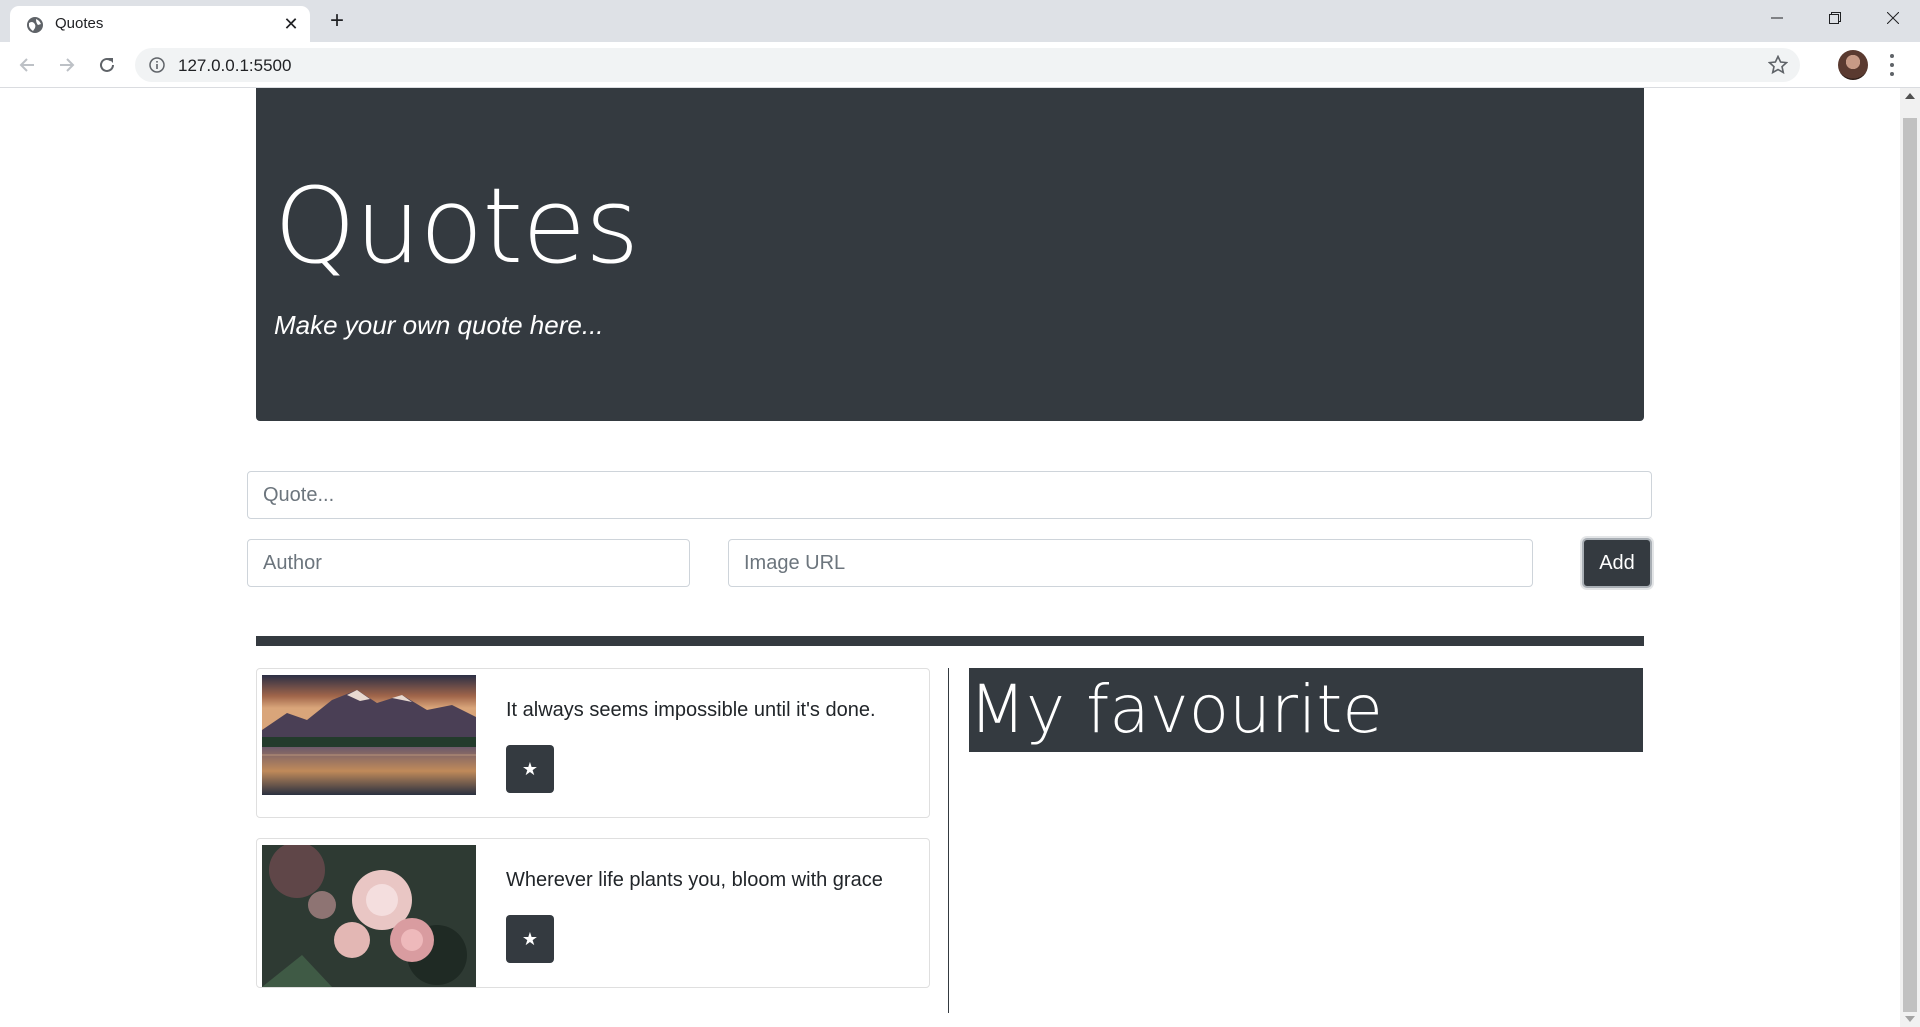 This screenshot has width=1920, height=1027. What do you see at coordinates (160, 24) in the screenshot?
I see `browser-tab: Quotes ✕` at bounding box center [160, 24].